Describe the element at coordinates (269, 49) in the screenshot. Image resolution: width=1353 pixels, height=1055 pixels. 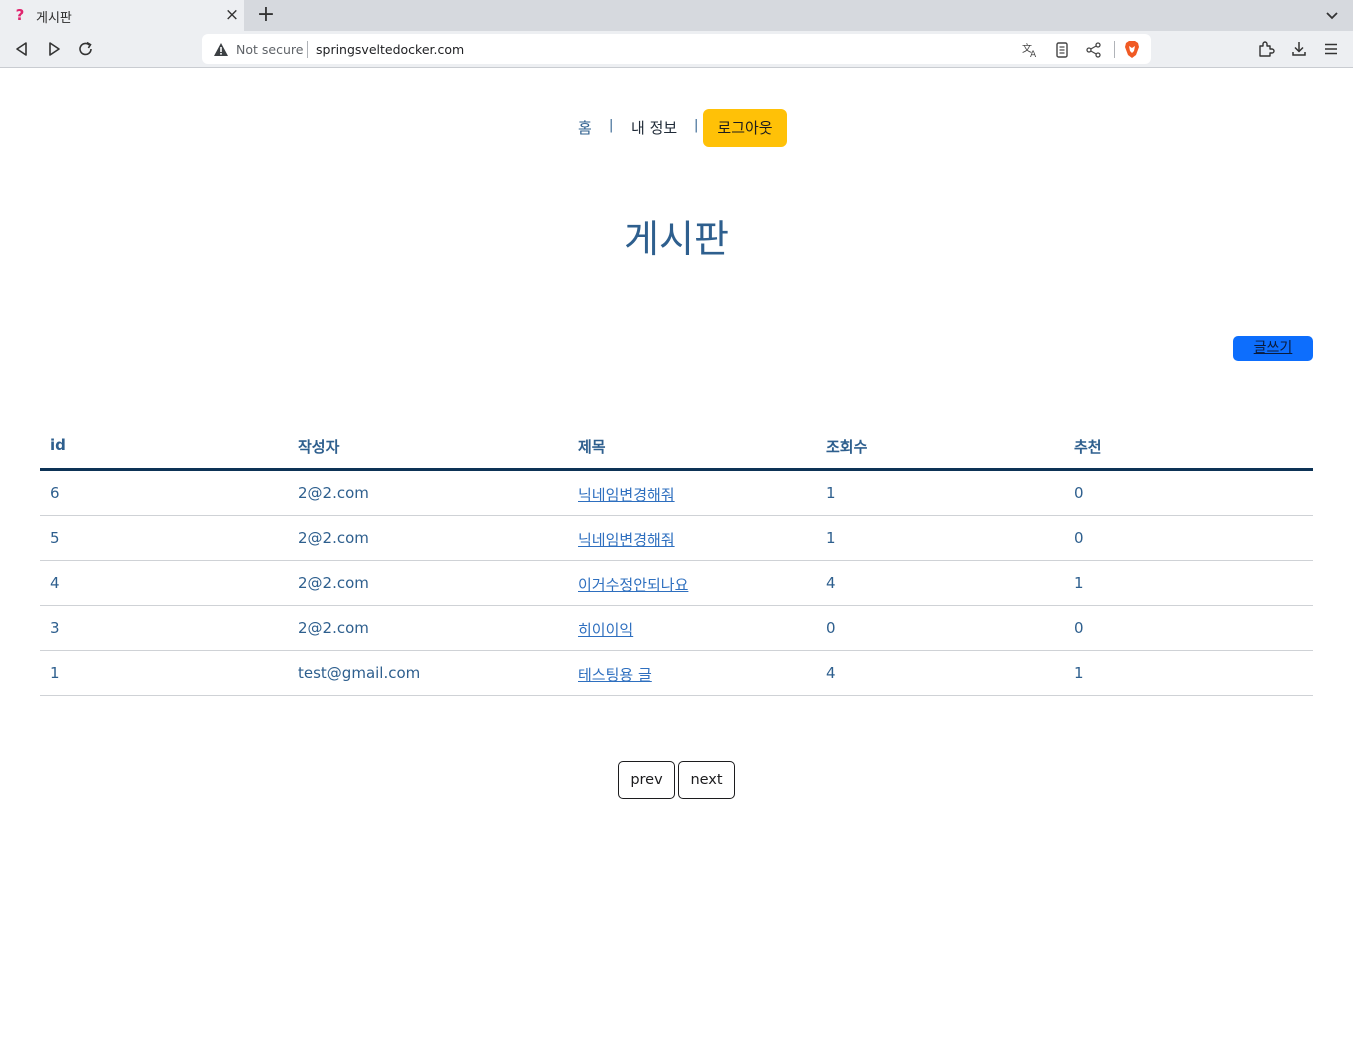
I see `security-status: Not secure` at that location.